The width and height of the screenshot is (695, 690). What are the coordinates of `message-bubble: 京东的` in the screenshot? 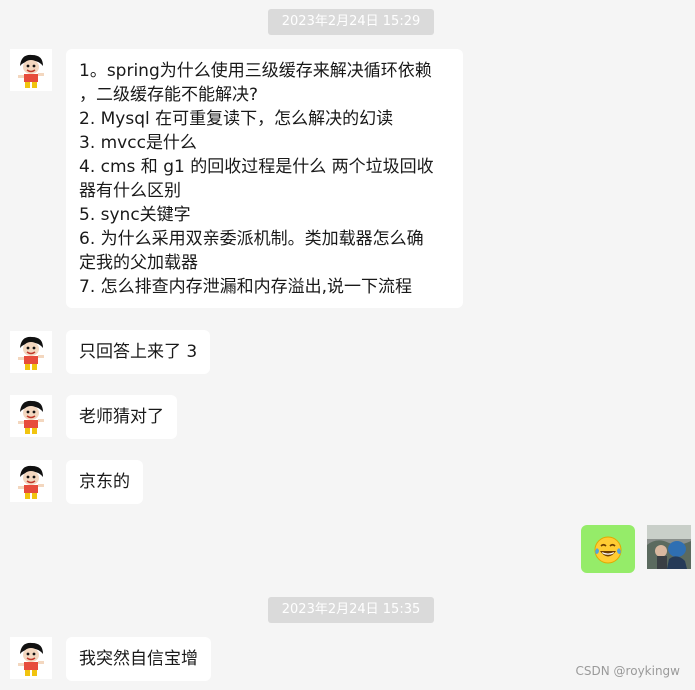 It's located at (104, 482).